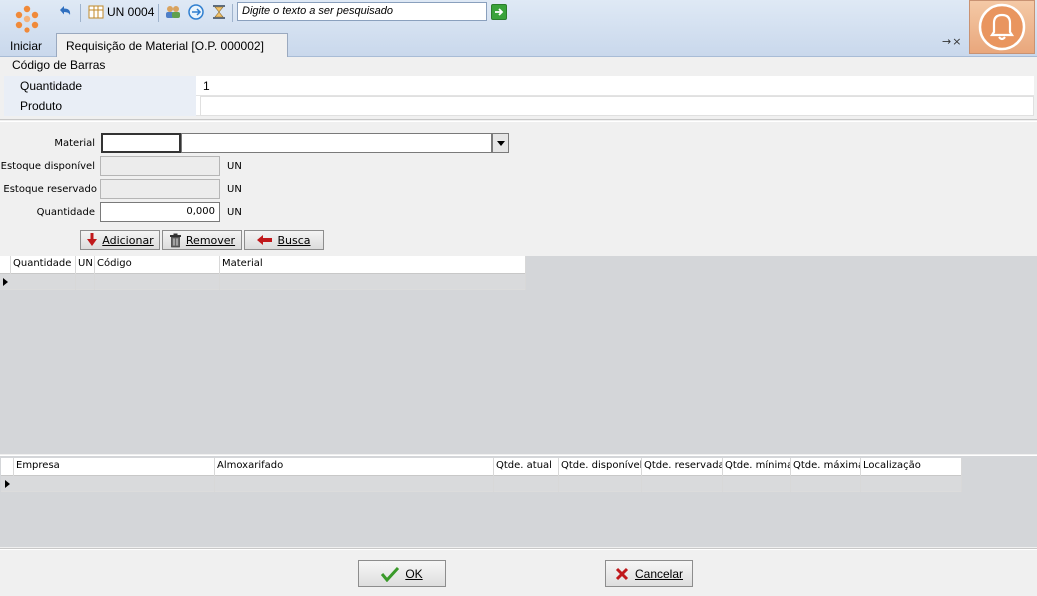  What do you see at coordinates (911, 467) in the screenshot?
I see `column-header-localizacao: Localização` at bounding box center [911, 467].